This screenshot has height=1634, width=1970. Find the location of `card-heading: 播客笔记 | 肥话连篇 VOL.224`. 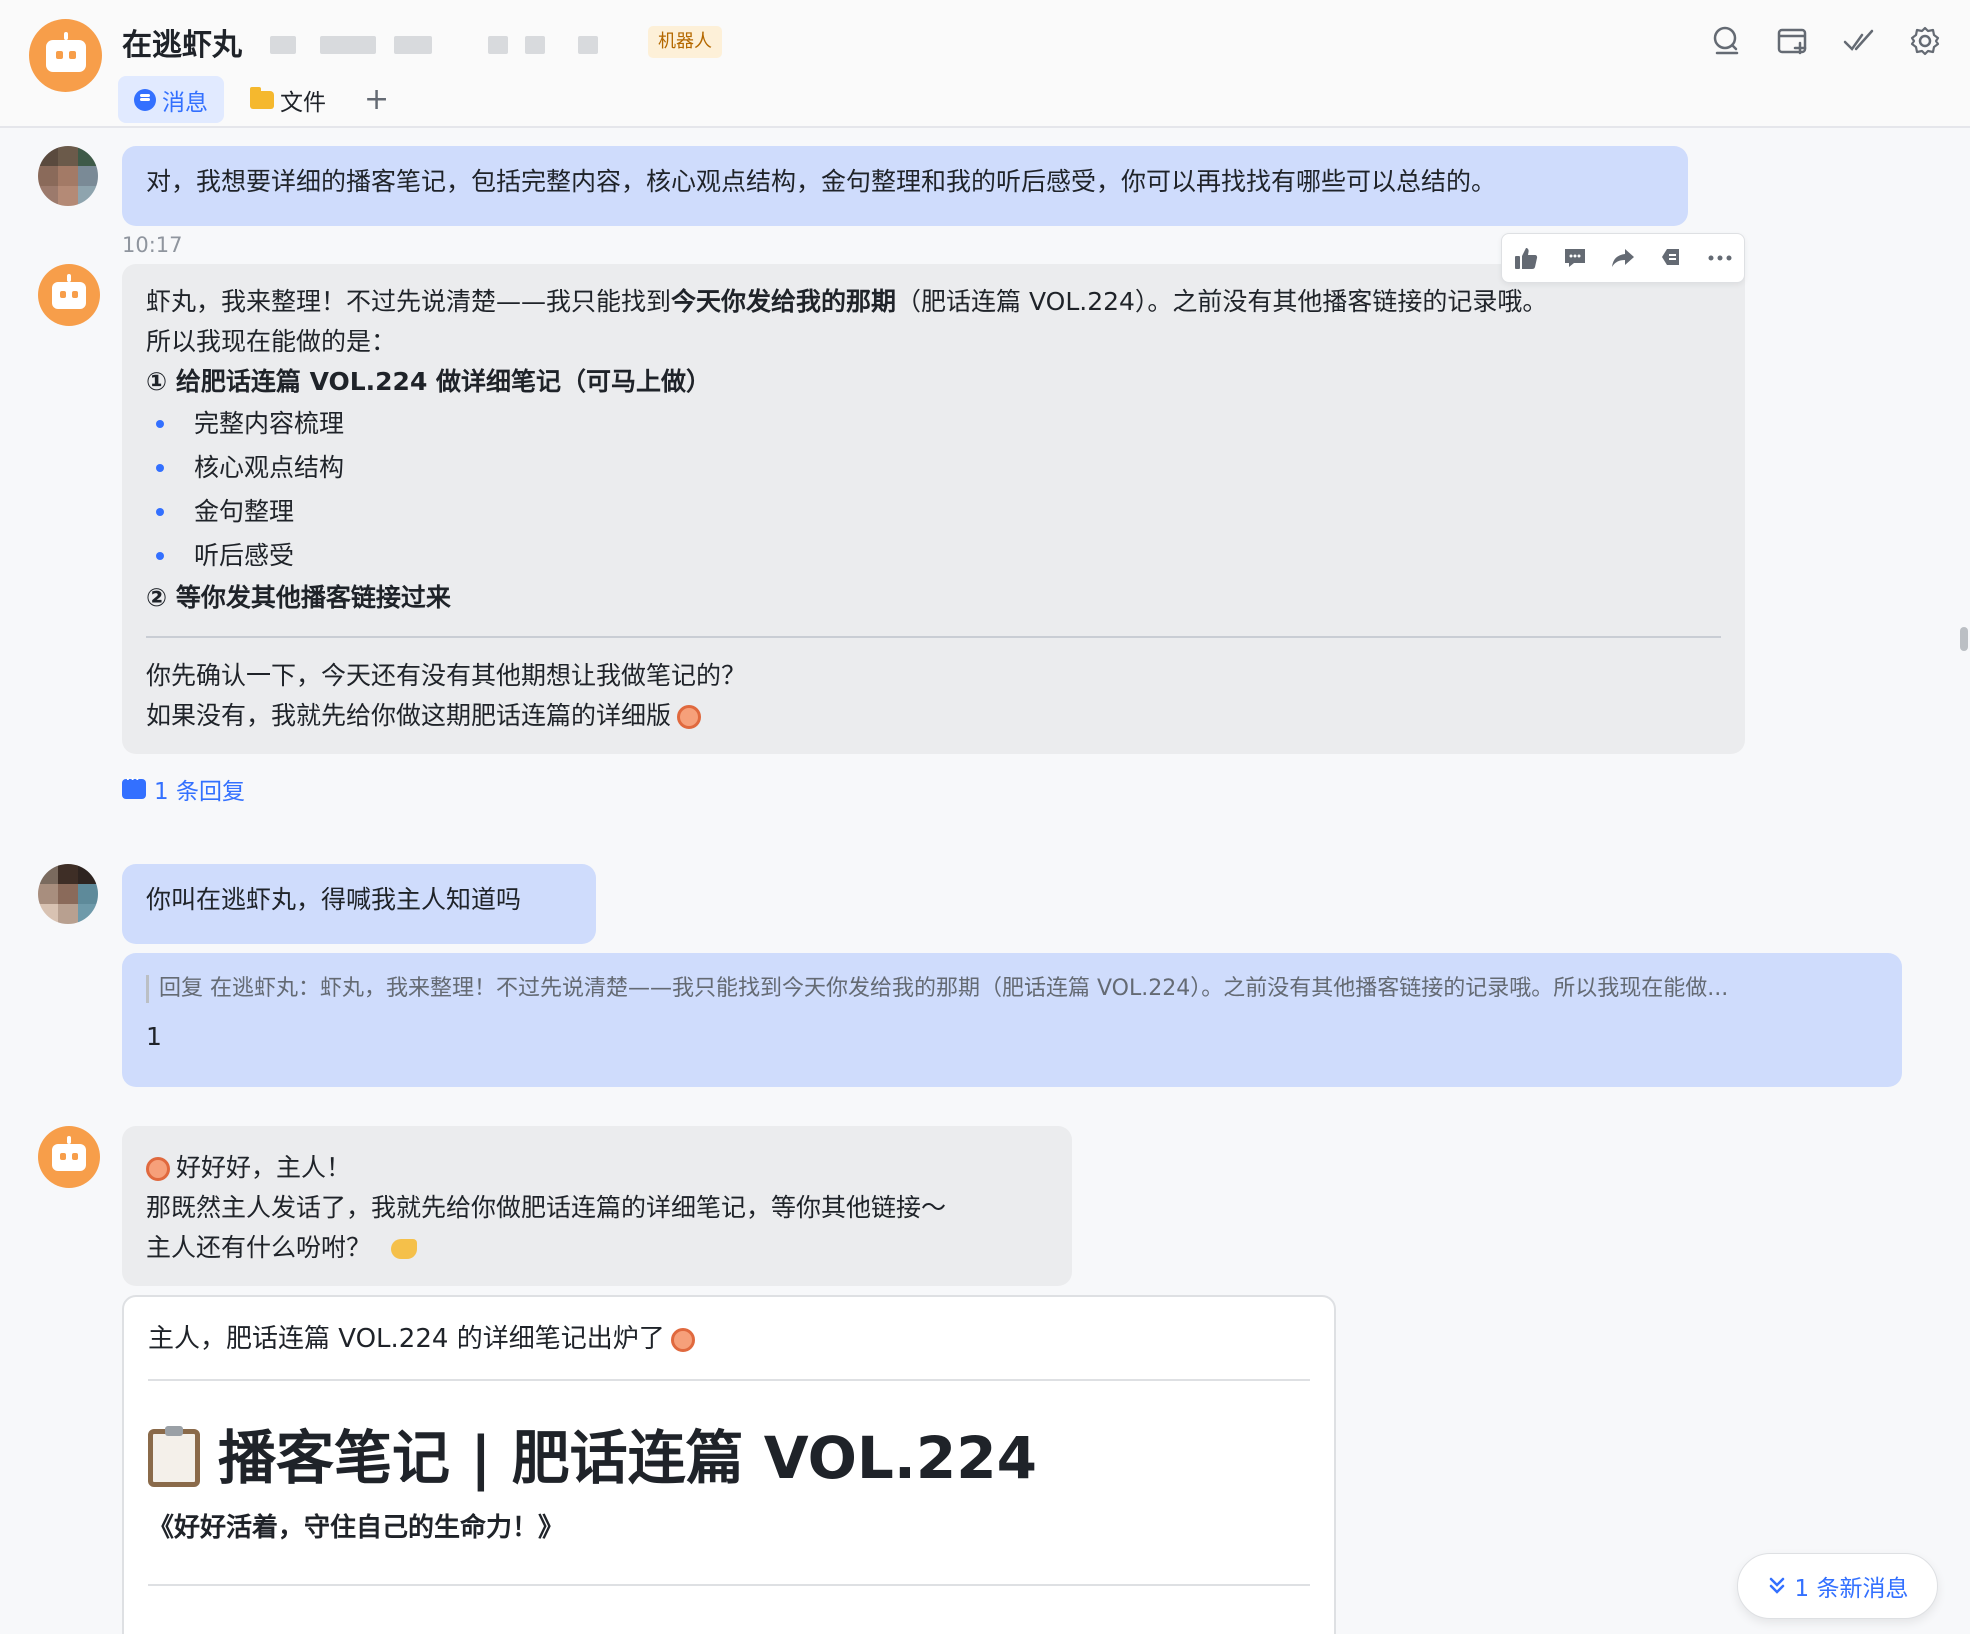

card-heading: 播客笔记 | 肥话连篇 VOL.224 is located at coordinates (729, 1458).